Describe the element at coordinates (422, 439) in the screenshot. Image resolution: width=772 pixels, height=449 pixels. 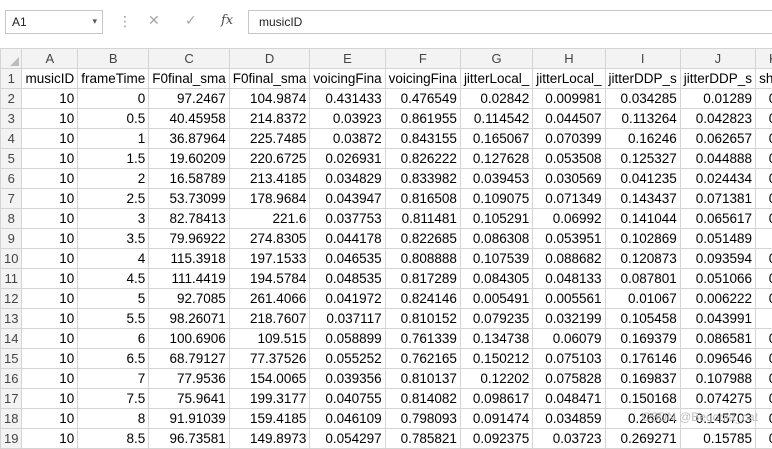
I see `table-cell: 0.785821` at that location.